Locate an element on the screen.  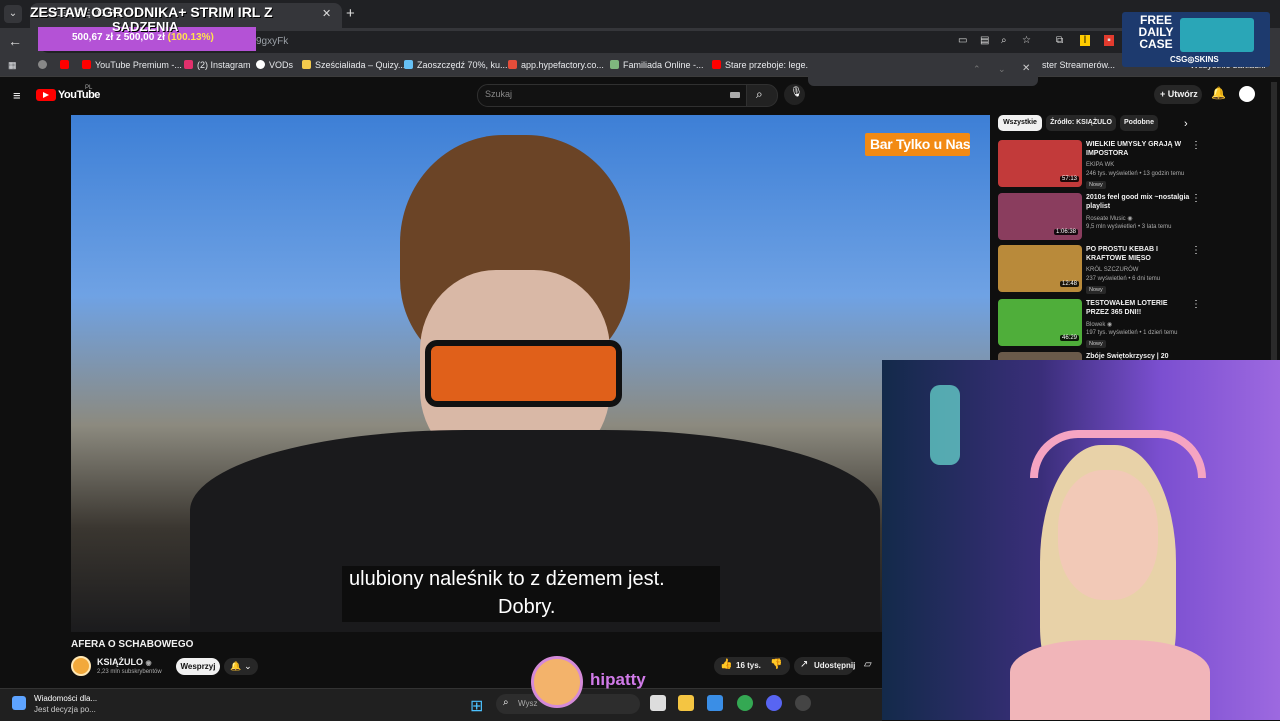
channel-avatar is located at coordinates (81, 666).